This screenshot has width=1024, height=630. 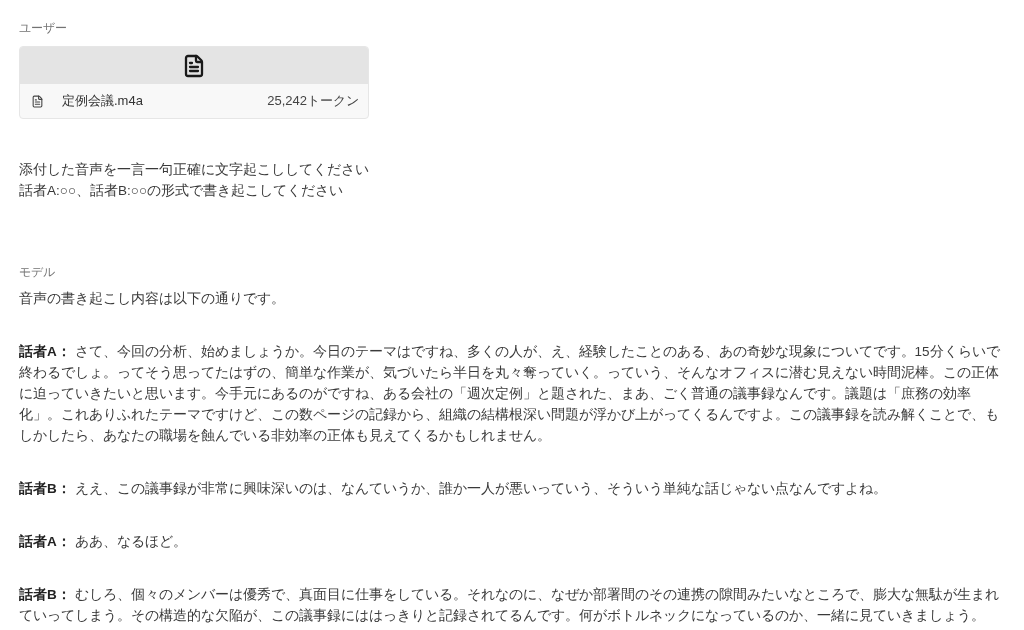 What do you see at coordinates (453, 489) in the screenshot?
I see `response-paragraph: 話者B： ええ、この議事録が非常に興味深いのは、なんていうか、誰か一人が悪いっていう、そういう単純な話じゃない点なんですよね。` at bounding box center [453, 489].